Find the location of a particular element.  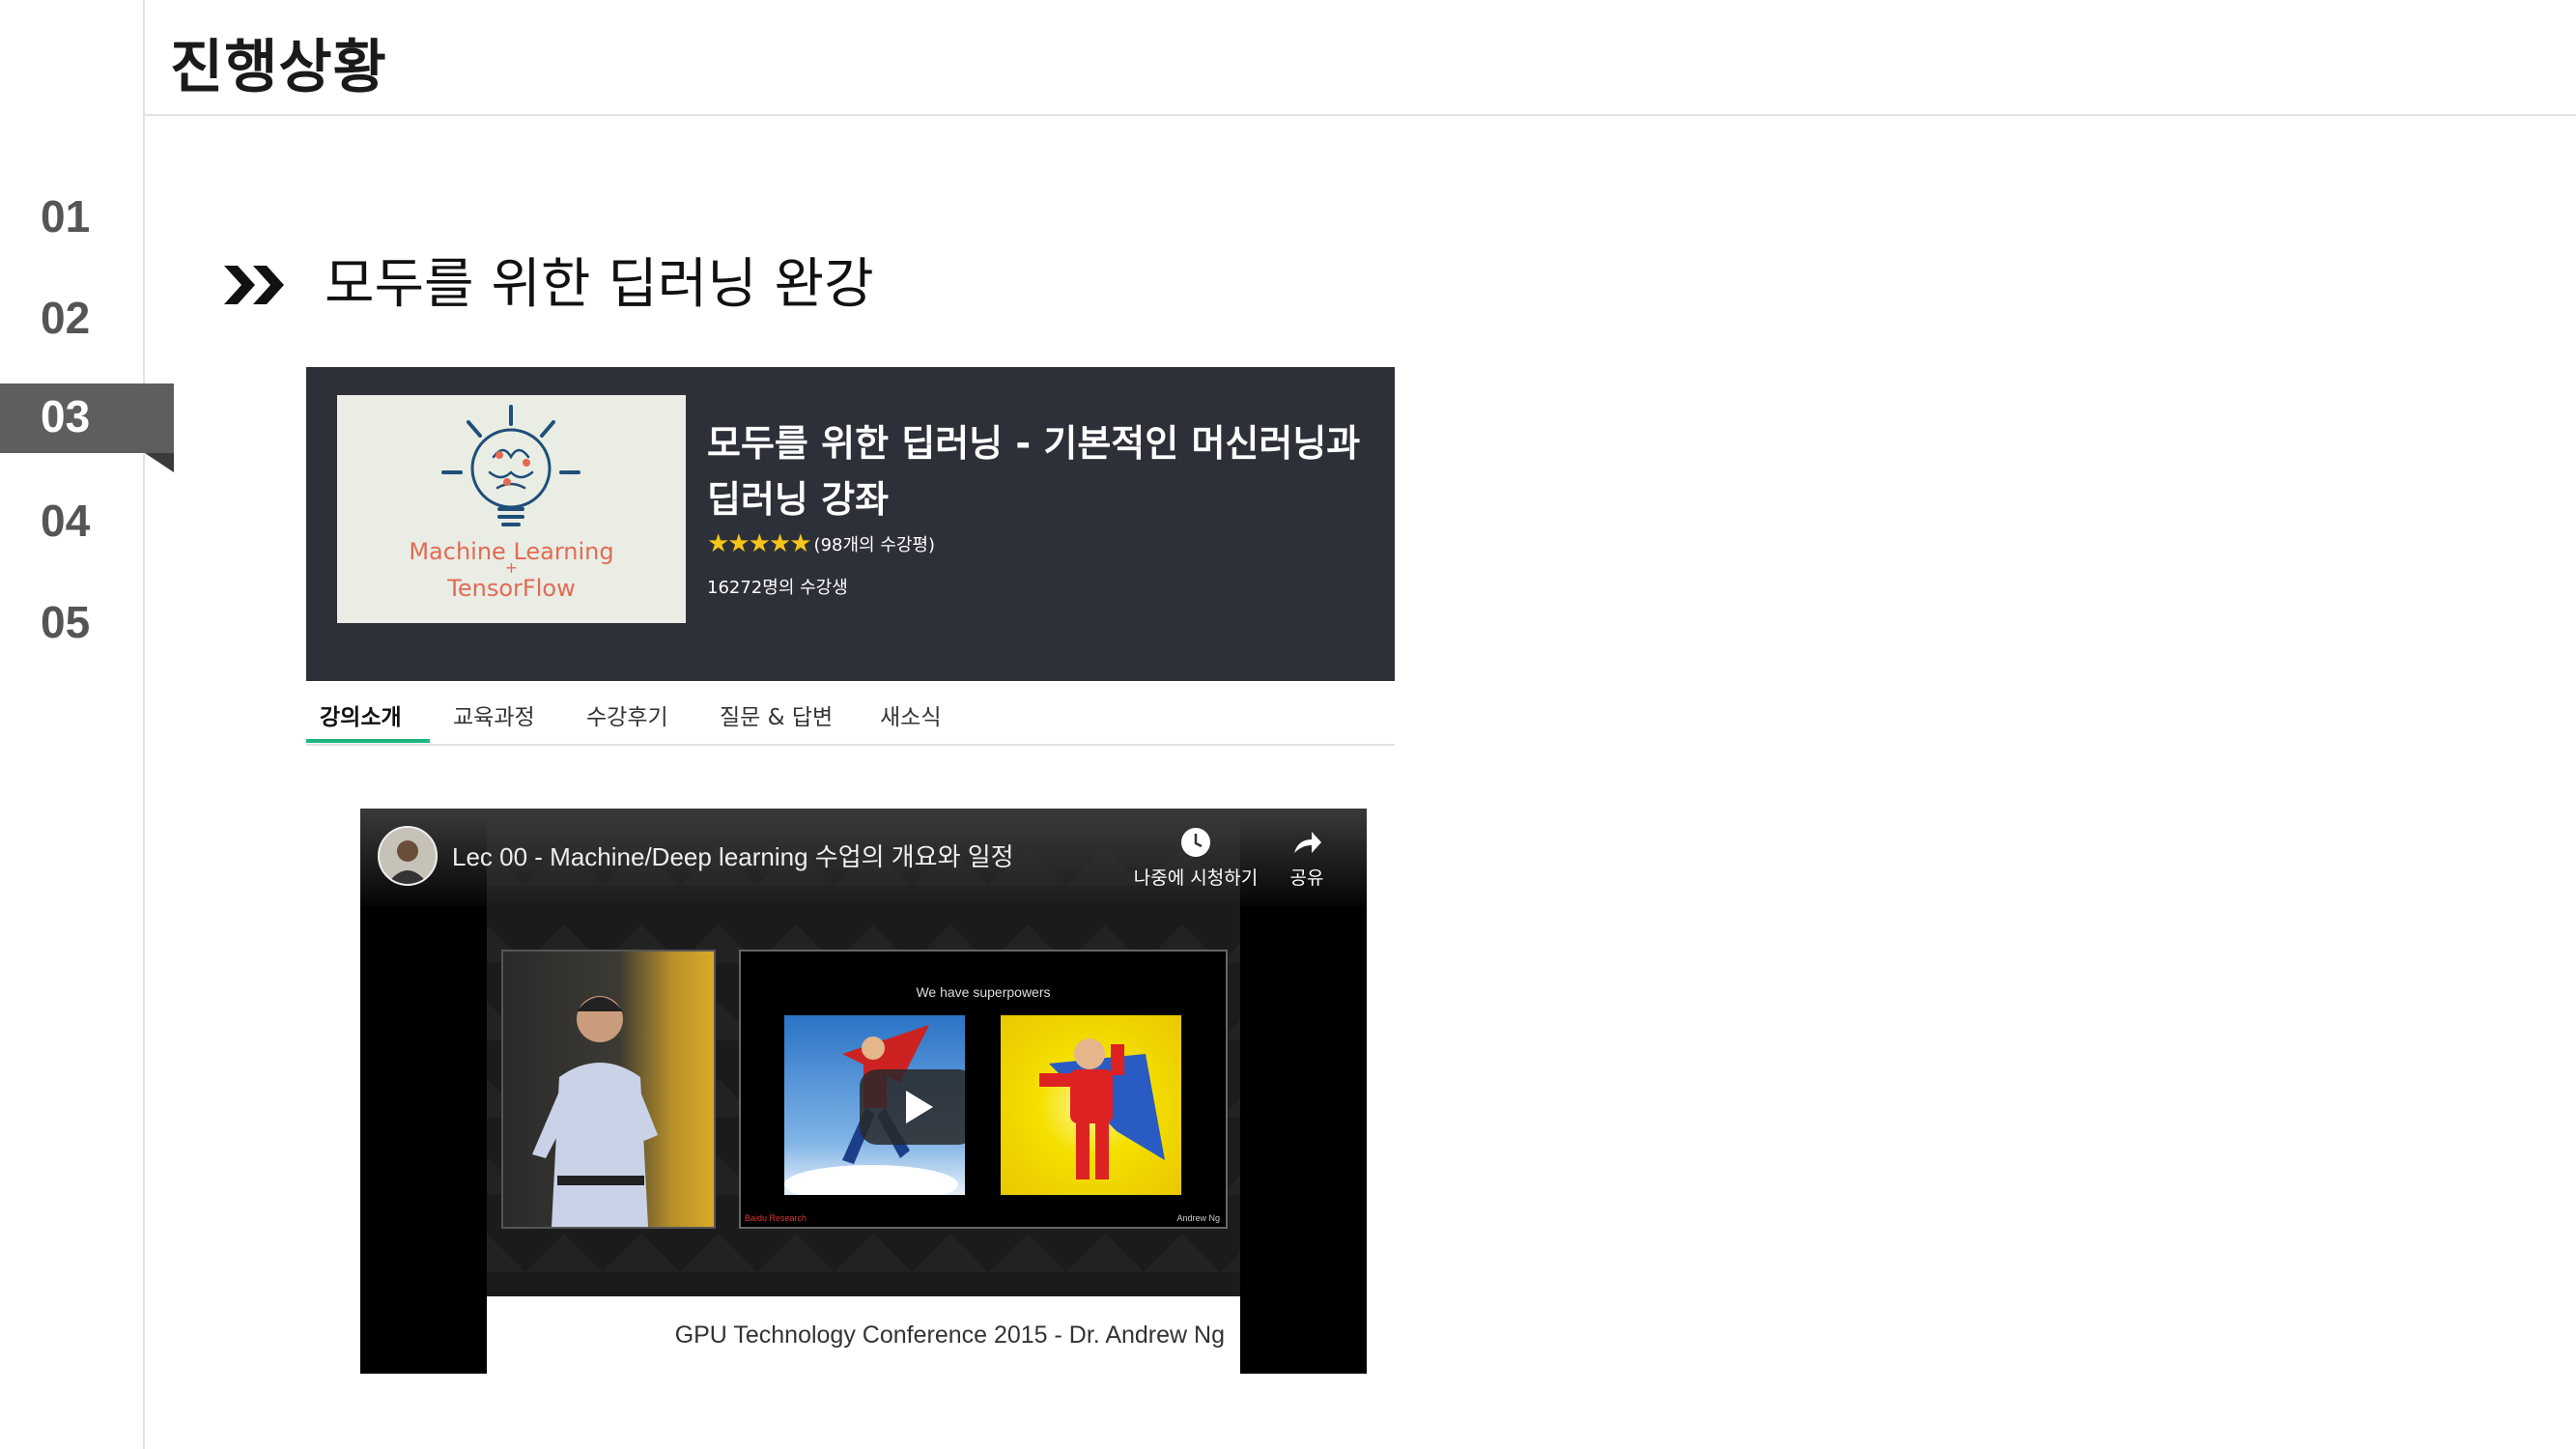

superhero-image-left is located at coordinates (874, 1105).